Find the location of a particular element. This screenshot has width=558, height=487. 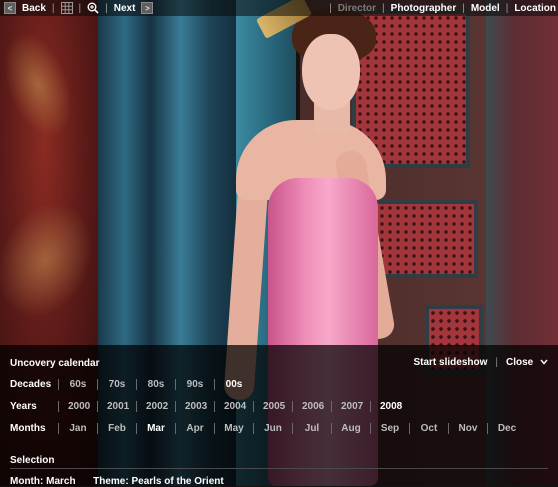

menu-director: Director is located at coordinates (357, 8).